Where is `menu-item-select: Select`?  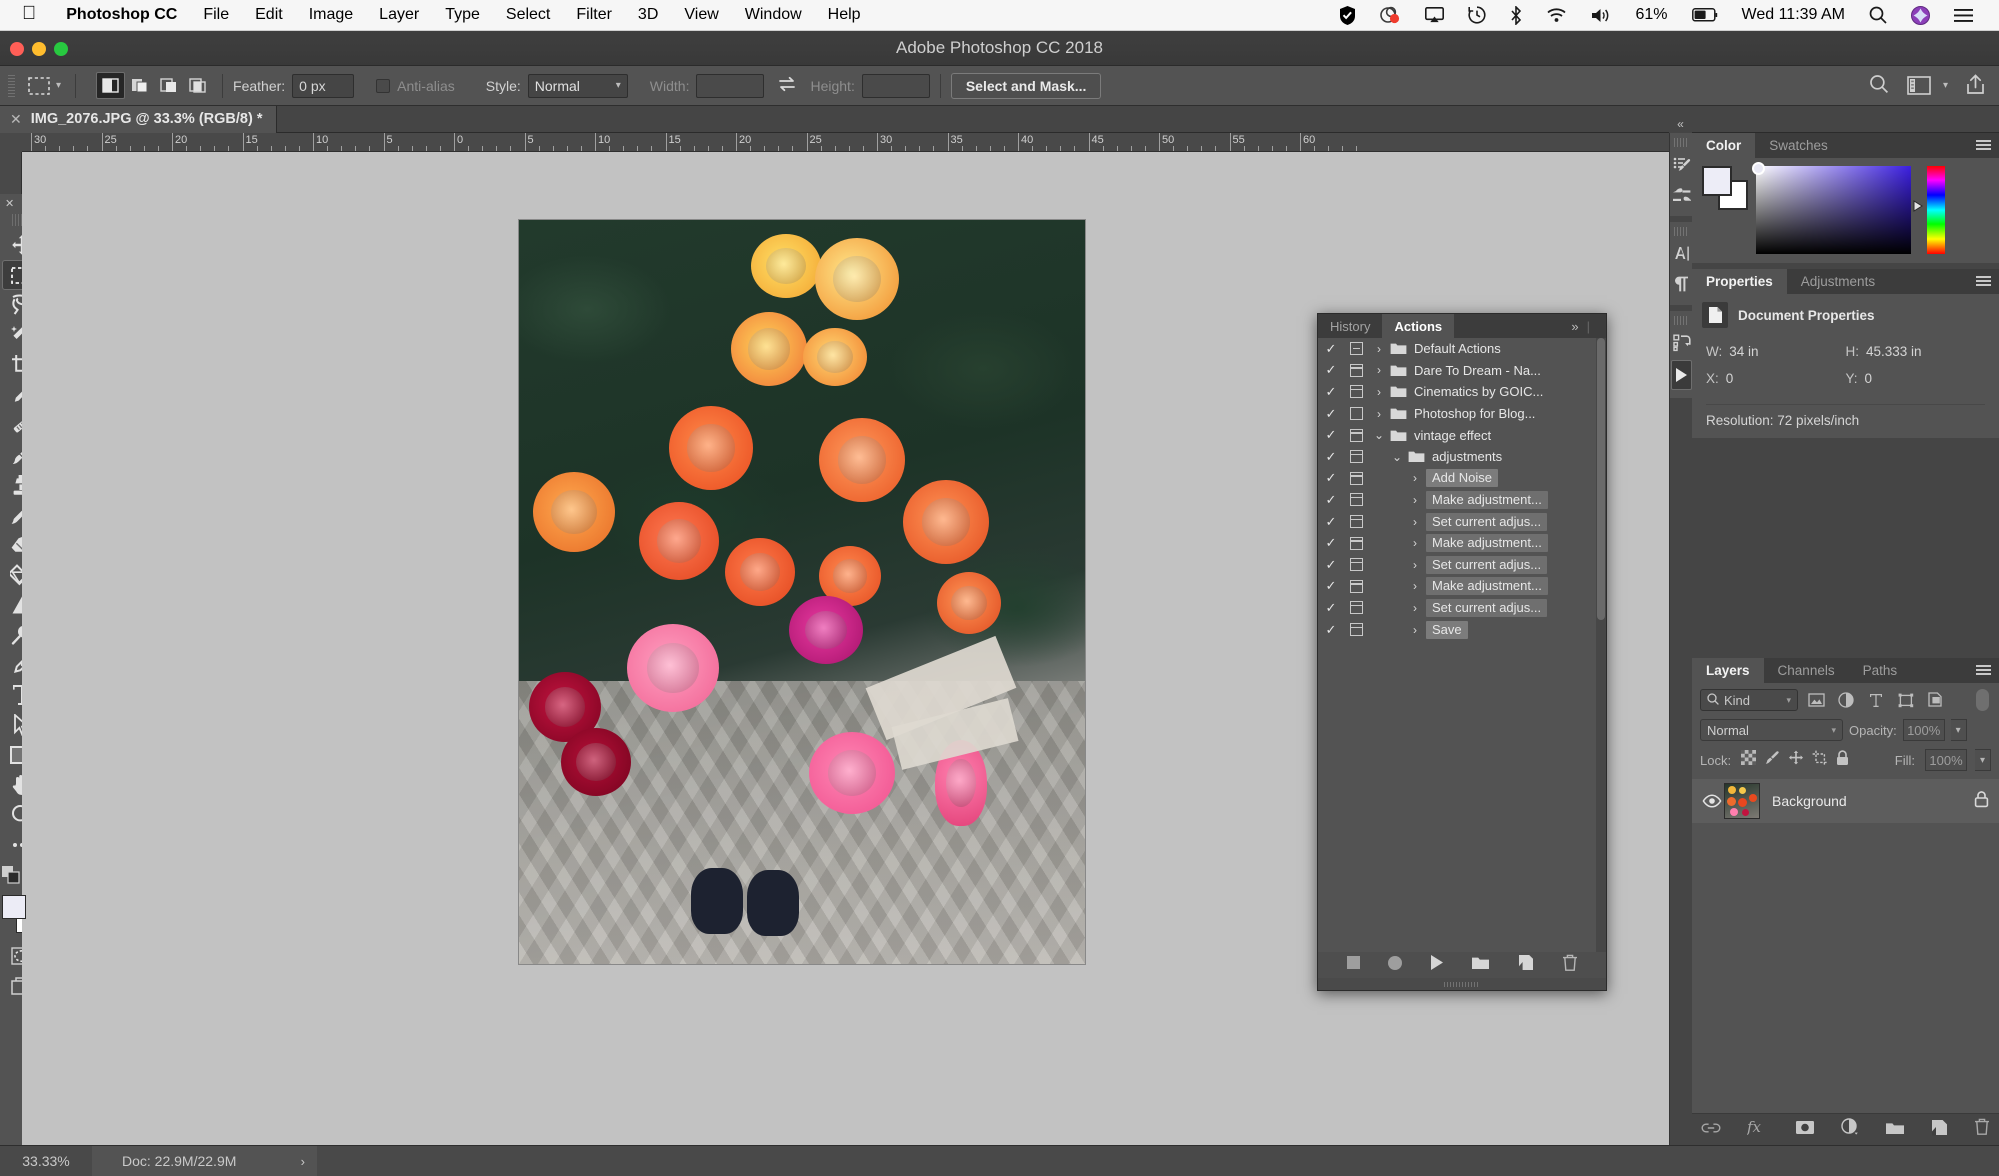 menu-item-select: Select is located at coordinates (528, 15).